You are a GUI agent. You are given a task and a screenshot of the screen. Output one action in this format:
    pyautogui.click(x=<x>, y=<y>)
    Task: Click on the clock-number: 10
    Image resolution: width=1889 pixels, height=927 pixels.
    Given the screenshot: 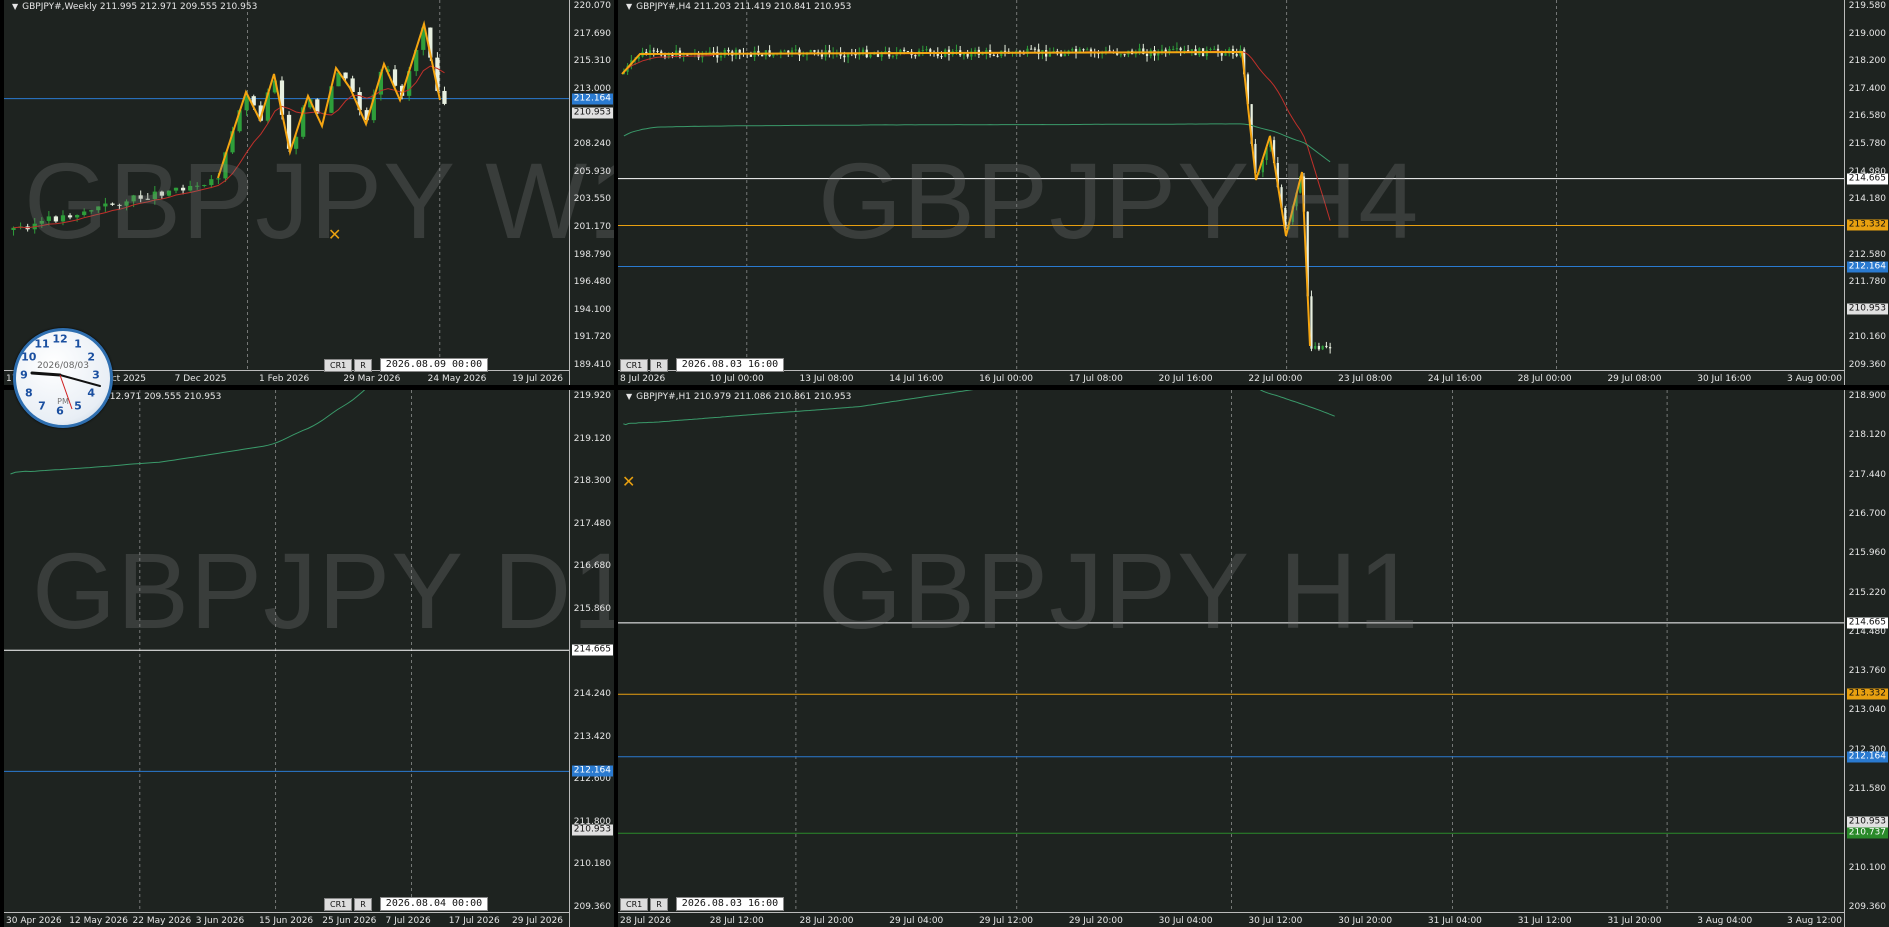 What is the action you would take?
    pyautogui.click(x=29, y=357)
    